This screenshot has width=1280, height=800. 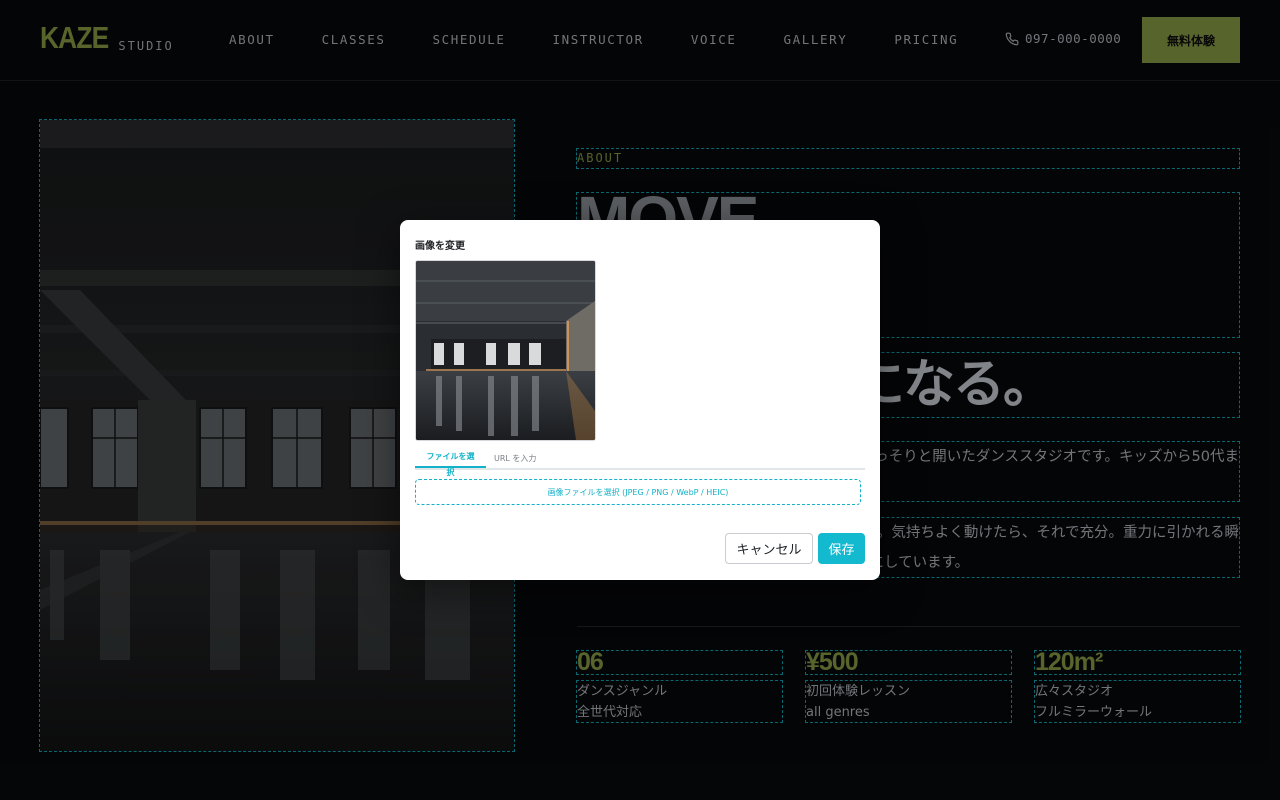 I want to click on cancel-button: キャンセル, so click(x=769, y=548).